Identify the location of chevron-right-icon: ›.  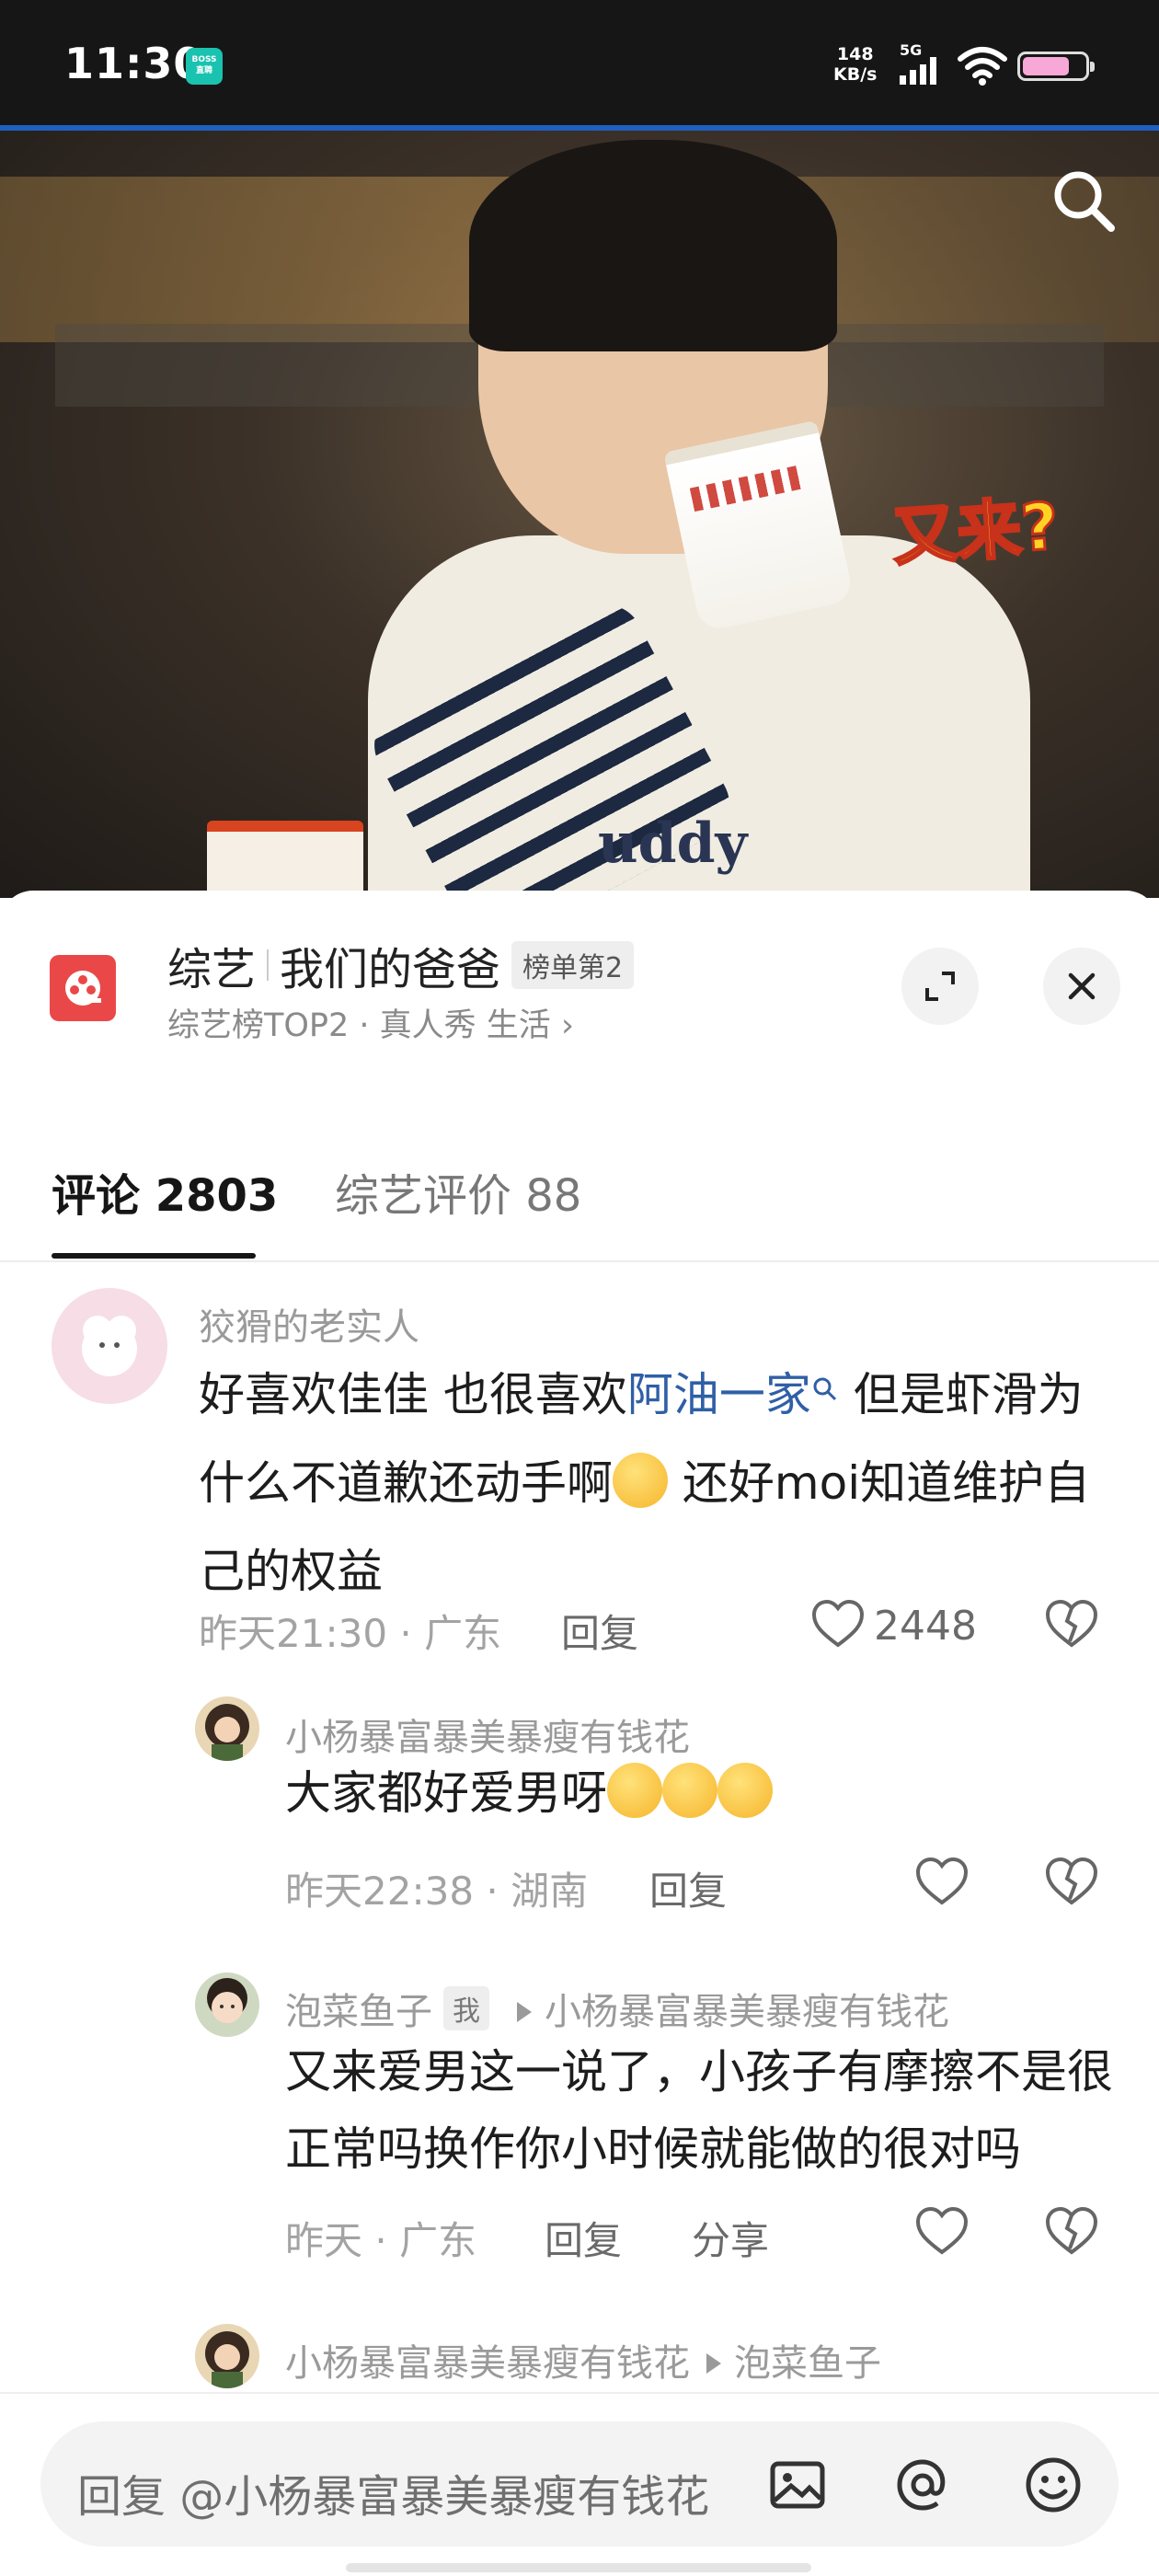
(567, 1025).